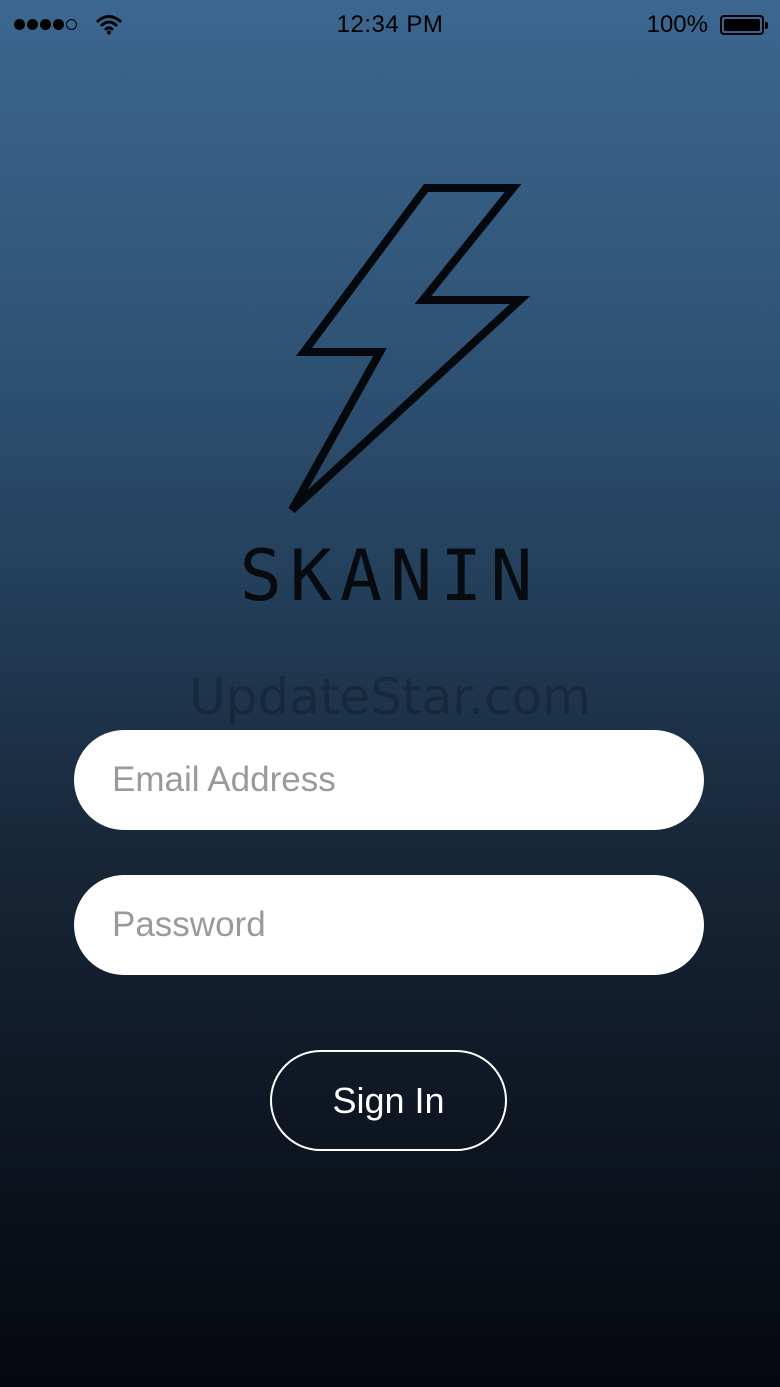 The width and height of the screenshot is (780, 1387). What do you see at coordinates (744, 25) in the screenshot?
I see `battery-icon` at bounding box center [744, 25].